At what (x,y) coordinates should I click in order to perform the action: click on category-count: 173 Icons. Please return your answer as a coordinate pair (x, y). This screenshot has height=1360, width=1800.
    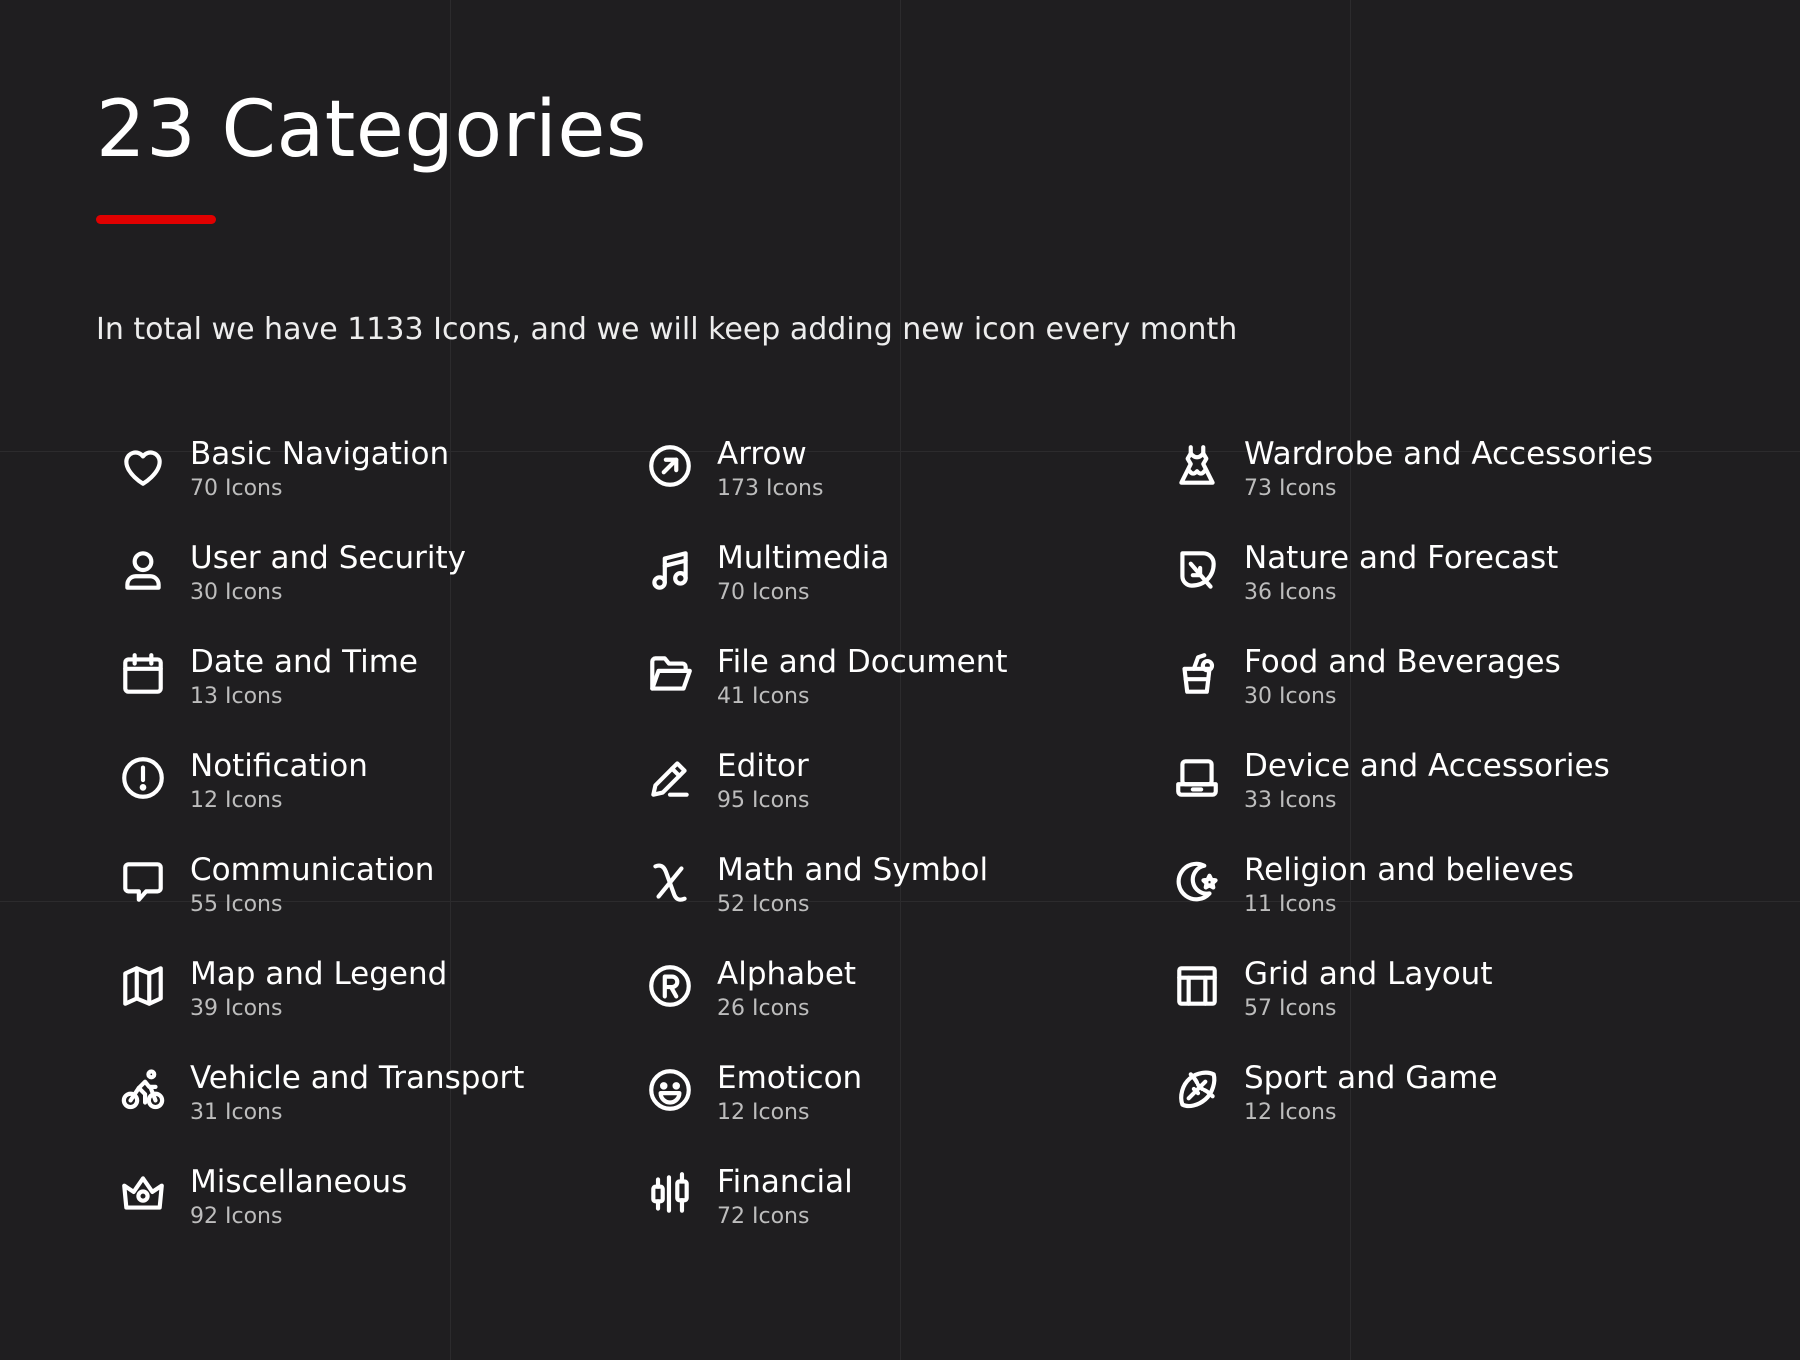
    Looking at the image, I should click on (770, 488).